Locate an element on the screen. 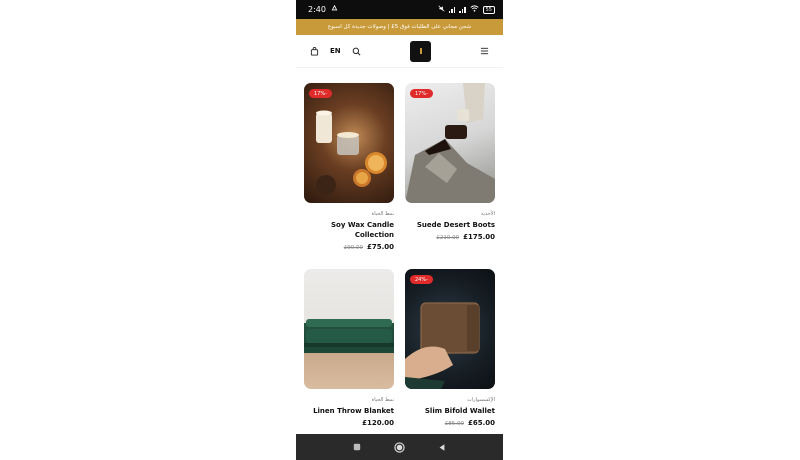  recents-button is located at coordinates (357, 447).